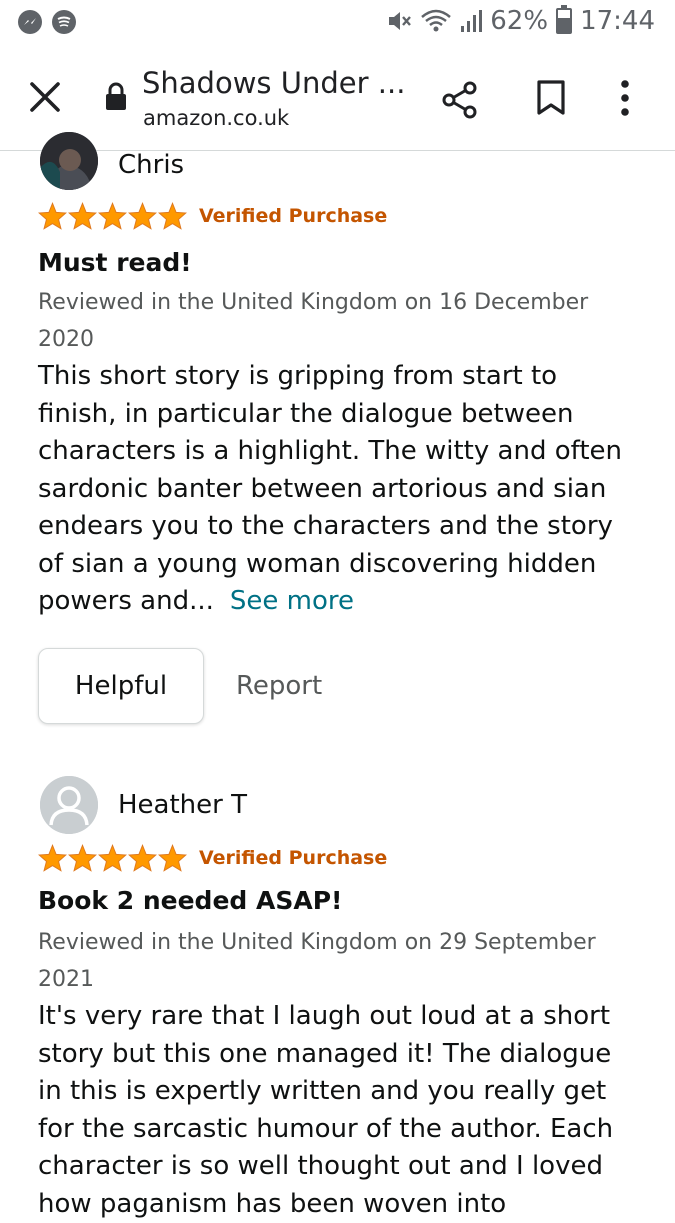  What do you see at coordinates (617, 21) in the screenshot?
I see `clock: 17:44` at bounding box center [617, 21].